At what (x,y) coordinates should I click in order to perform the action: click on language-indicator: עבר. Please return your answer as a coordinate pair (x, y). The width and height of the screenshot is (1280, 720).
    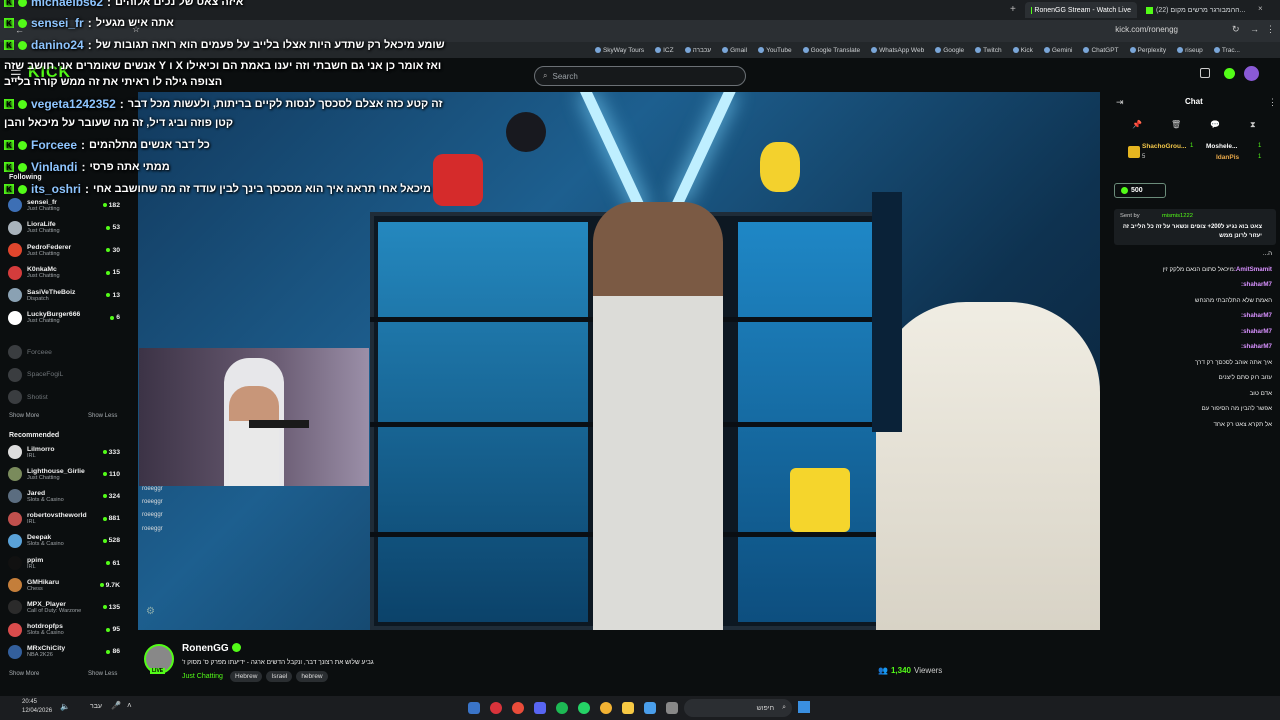
    Looking at the image, I should click on (96, 706).